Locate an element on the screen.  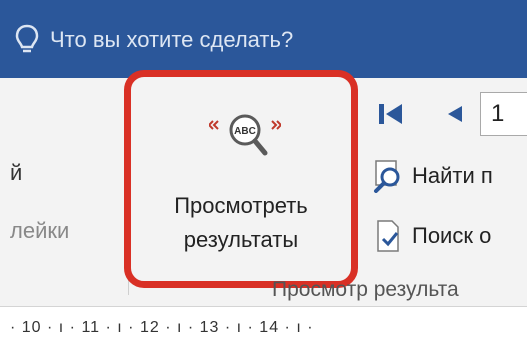
left-group-label-bottom: лейки is located at coordinates (40, 230).